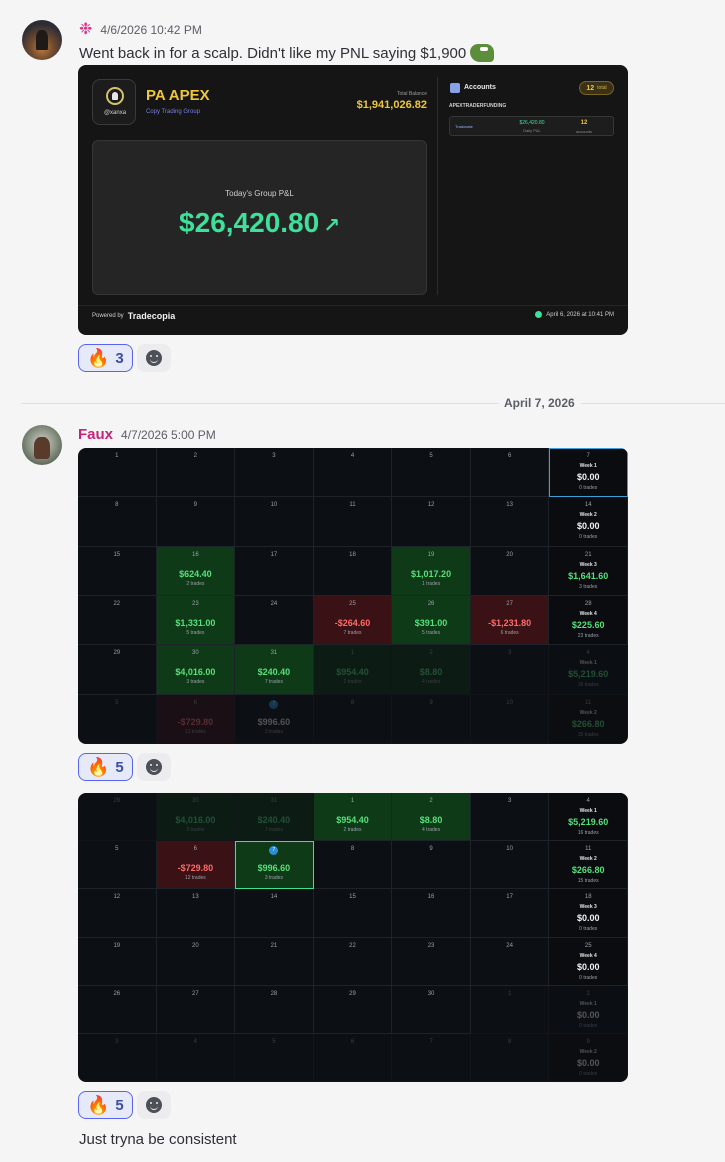 This screenshot has width=725, height=1162. What do you see at coordinates (510, 620) in the screenshot?
I see `calendar-day-cell: 27 -$1,231.80 6 trades` at bounding box center [510, 620].